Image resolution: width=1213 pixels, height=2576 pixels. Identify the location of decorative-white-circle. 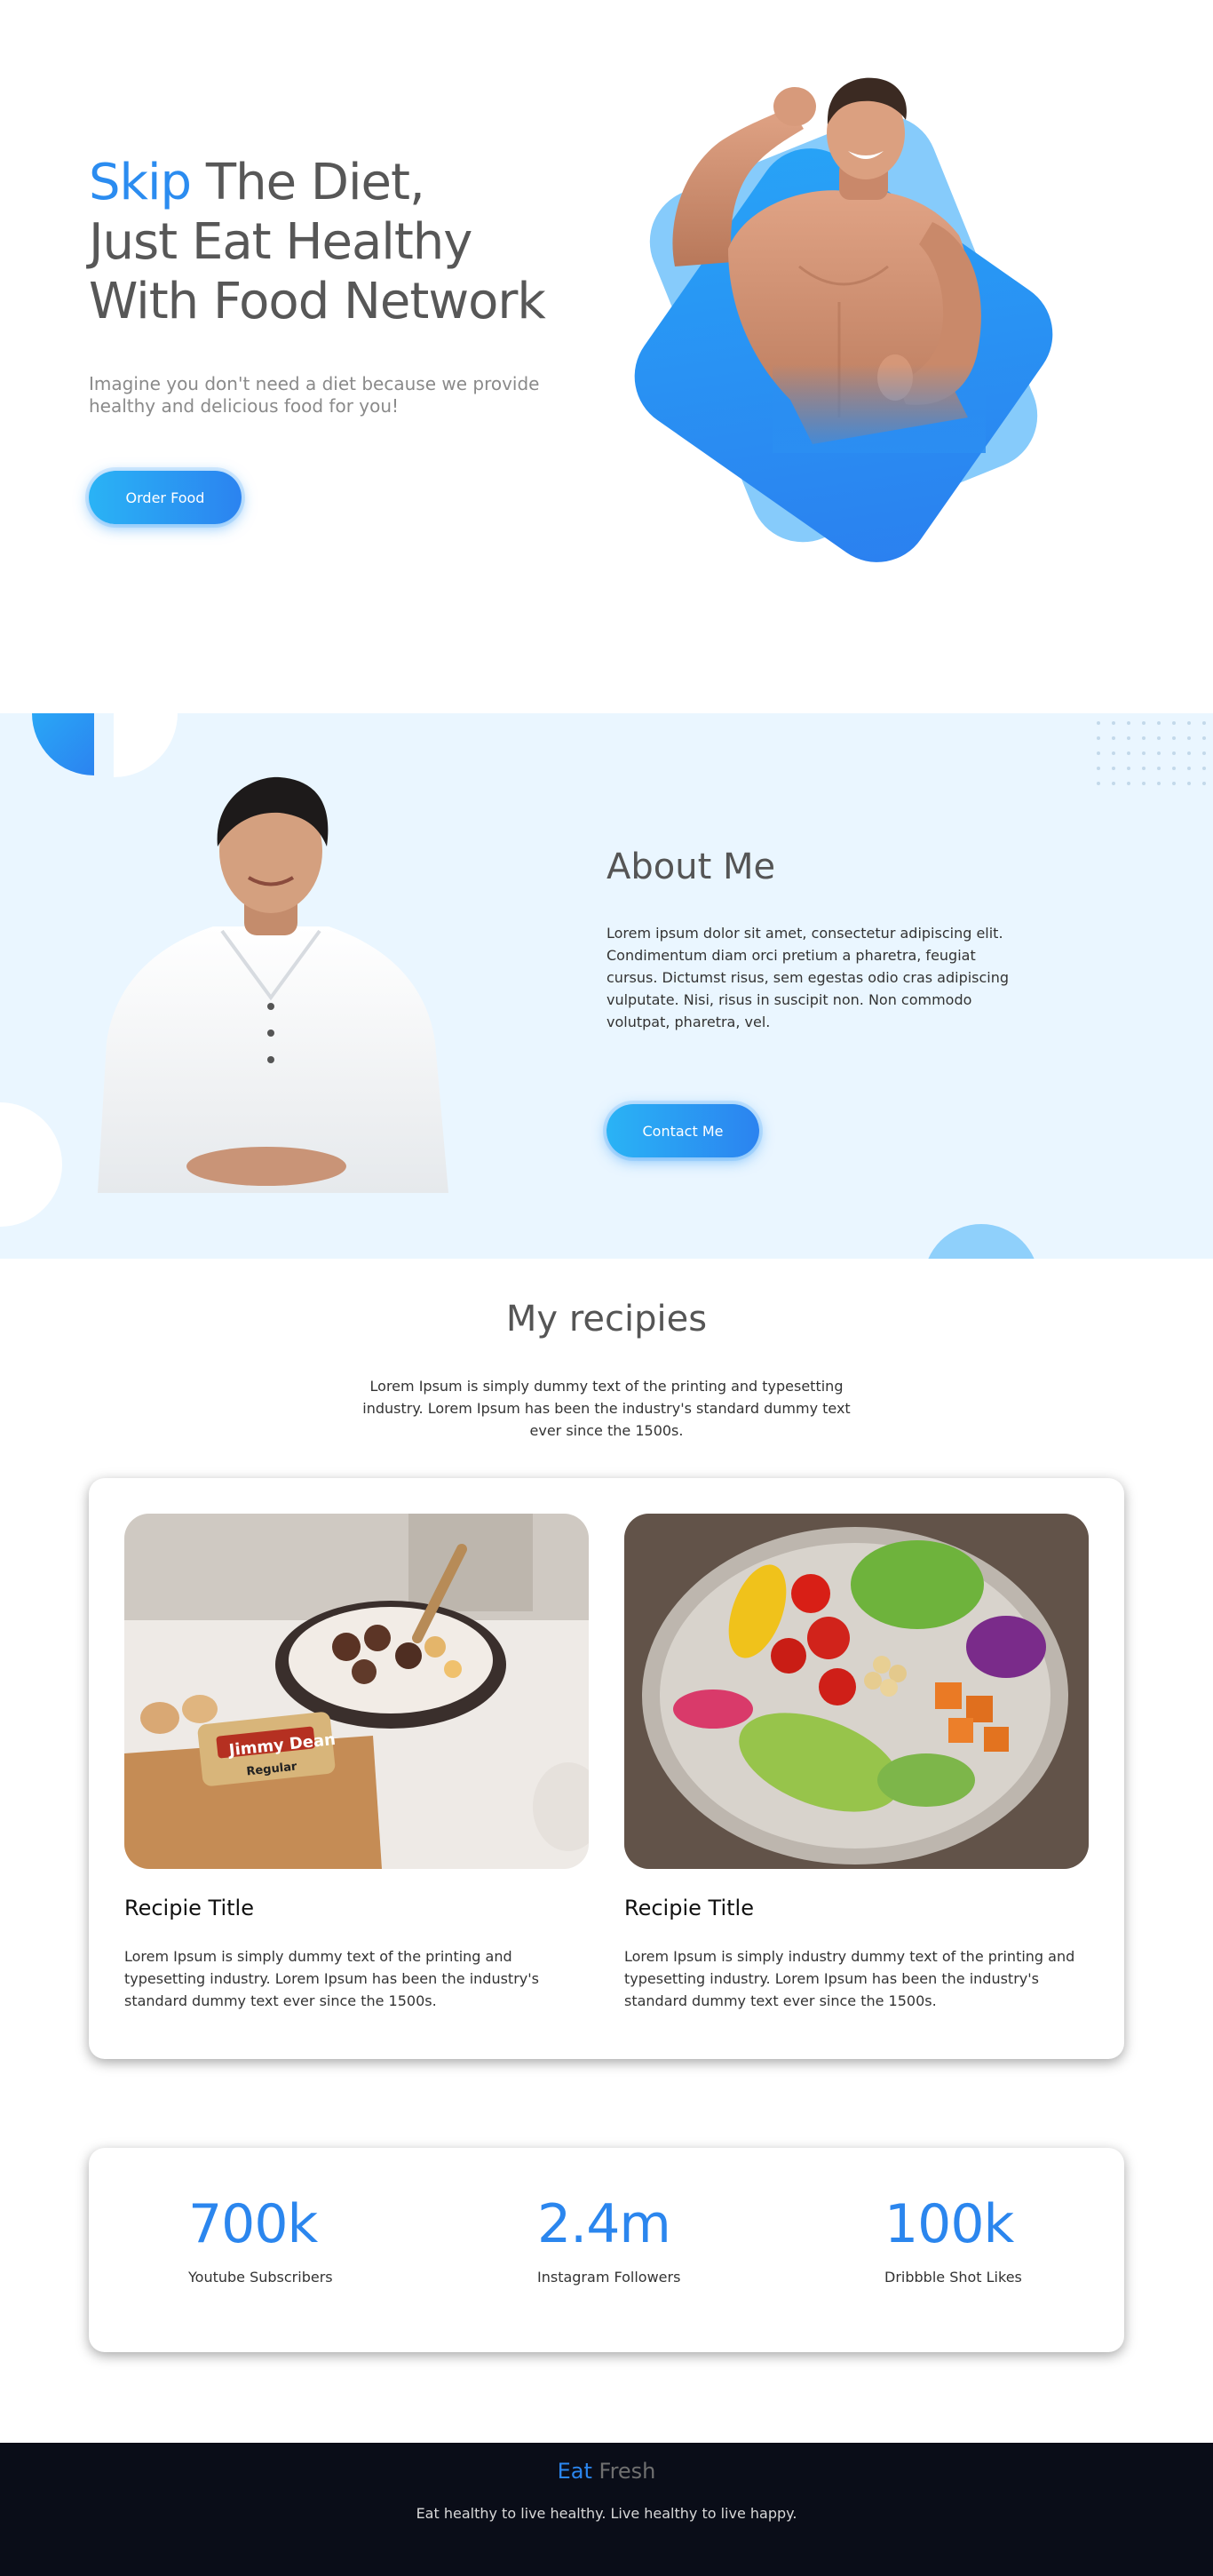
(31, 1164).